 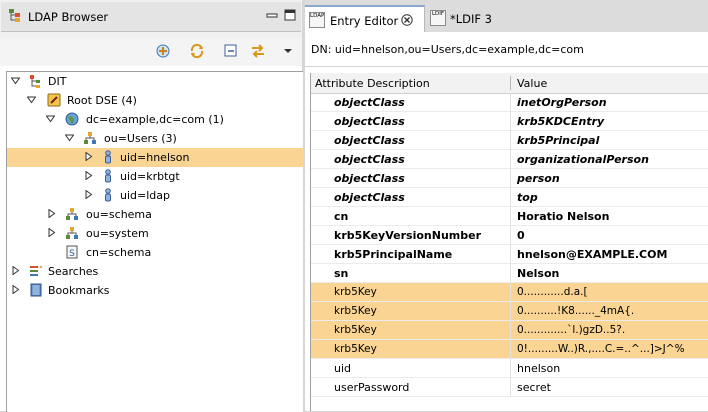 I want to click on table-row: objectClass organizationalPerson, so click(x=509, y=159).